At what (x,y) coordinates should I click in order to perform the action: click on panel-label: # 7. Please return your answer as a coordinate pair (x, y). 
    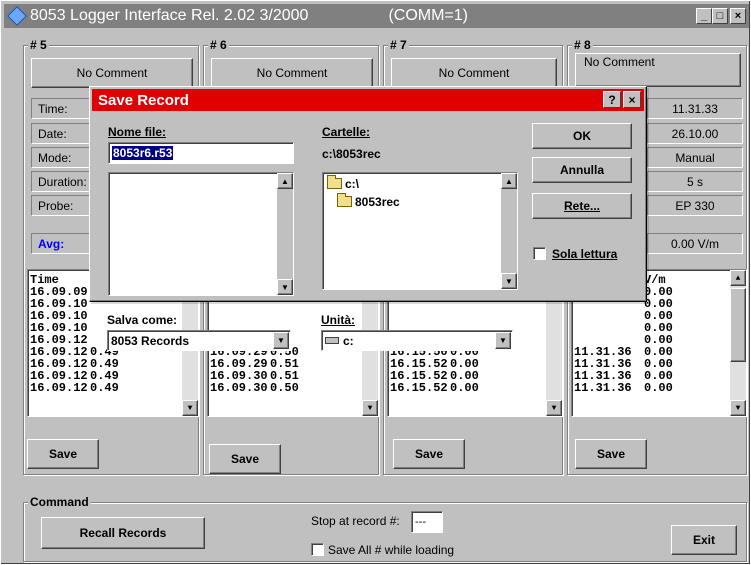
    Looking at the image, I should click on (398, 45).